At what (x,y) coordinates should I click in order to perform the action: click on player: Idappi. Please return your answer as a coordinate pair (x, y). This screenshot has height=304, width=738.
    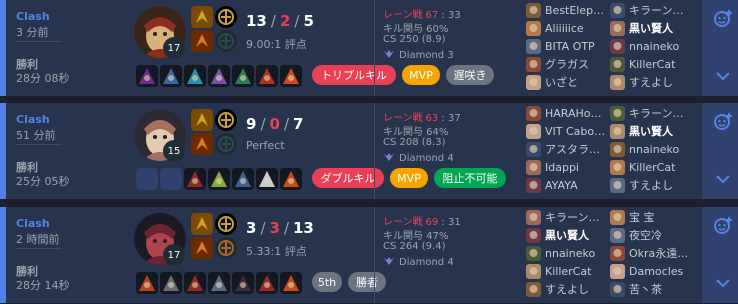
    Looking at the image, I should click on (567, 168).